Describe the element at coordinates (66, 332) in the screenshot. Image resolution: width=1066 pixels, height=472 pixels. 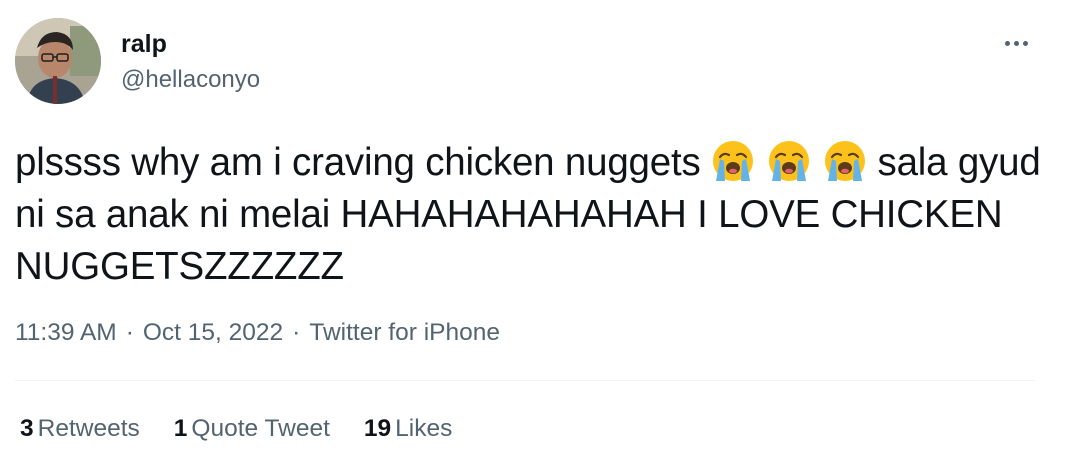
I see `tweet-time: 11:39 AM` at that location.